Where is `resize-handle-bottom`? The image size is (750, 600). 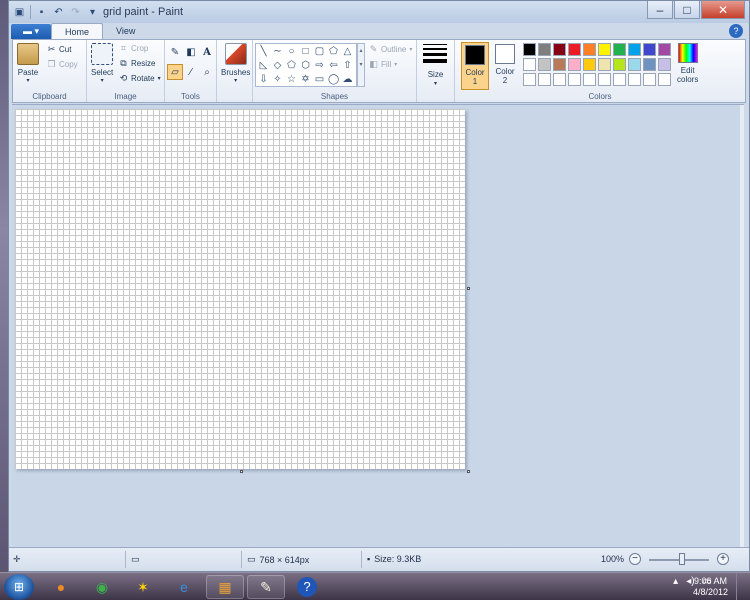
resize-handle-bottom is located at coordinates (241, 471).